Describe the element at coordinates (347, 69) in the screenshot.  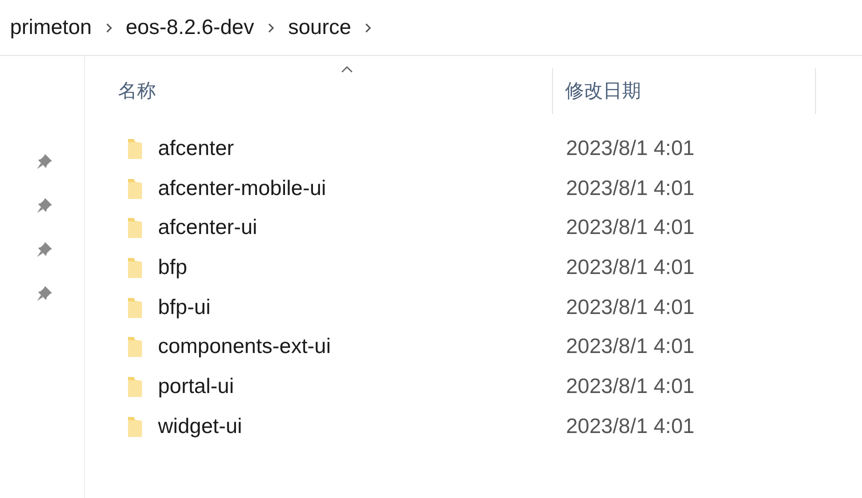
I see `sort-ascending-icon` at that location.